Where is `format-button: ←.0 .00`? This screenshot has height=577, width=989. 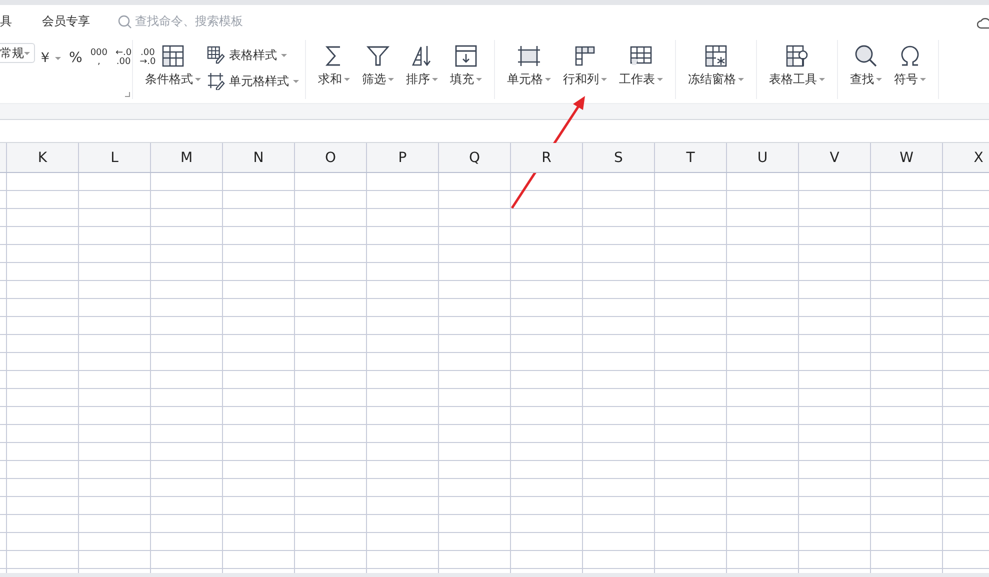
format-button: ←.0 .00 is located at coordinates (123, 58).